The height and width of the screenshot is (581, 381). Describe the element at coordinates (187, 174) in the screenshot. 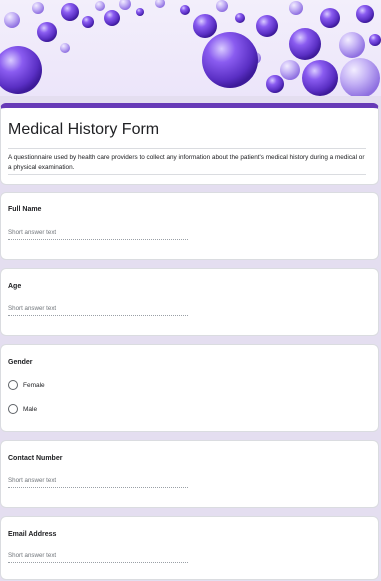

I see `description-divider` at that location.